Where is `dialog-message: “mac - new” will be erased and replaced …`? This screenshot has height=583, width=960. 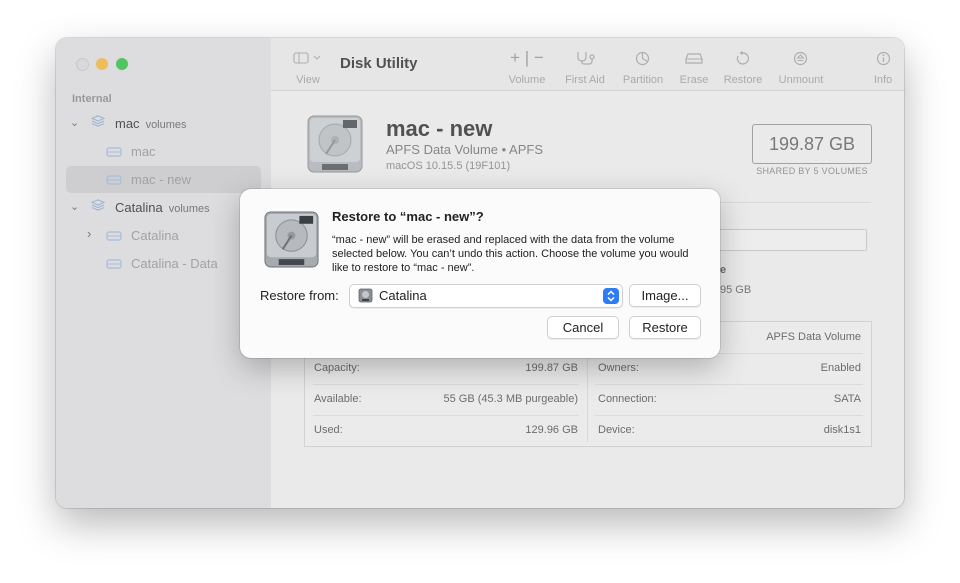 dialog-message: “mac - new” will be erased and replaced … is located at coordinates (510, 254).